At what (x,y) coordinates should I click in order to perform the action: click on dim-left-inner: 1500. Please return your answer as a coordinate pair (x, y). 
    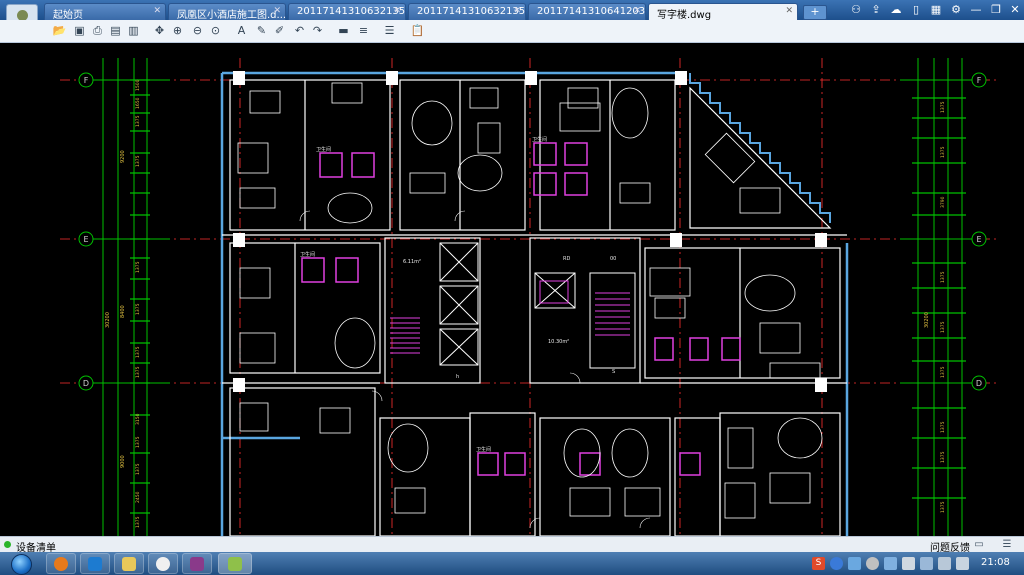
    Looking at the image, I should click on (138, 85).